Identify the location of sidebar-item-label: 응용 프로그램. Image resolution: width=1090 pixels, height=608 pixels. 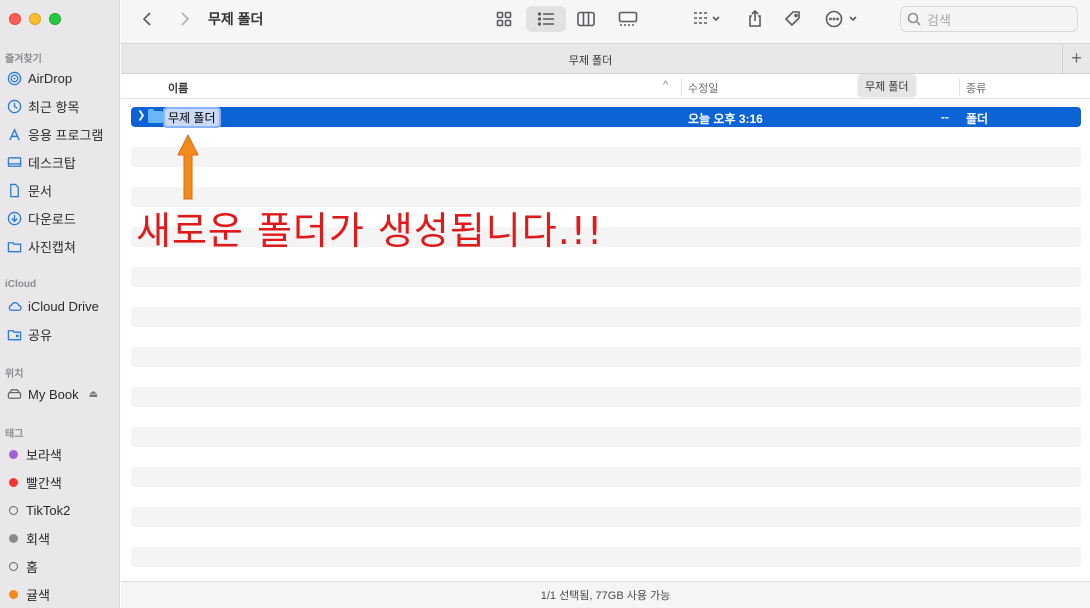
(66, 135).